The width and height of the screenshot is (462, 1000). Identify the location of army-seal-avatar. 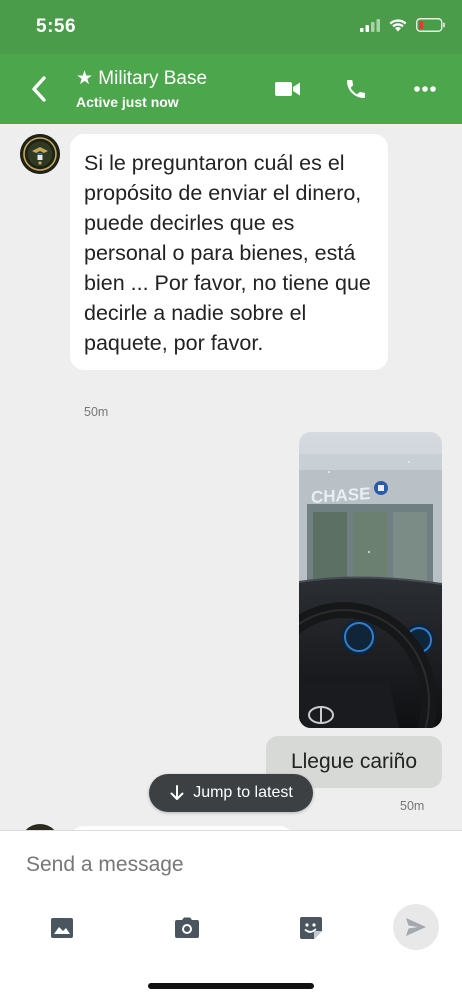
(40, 154).